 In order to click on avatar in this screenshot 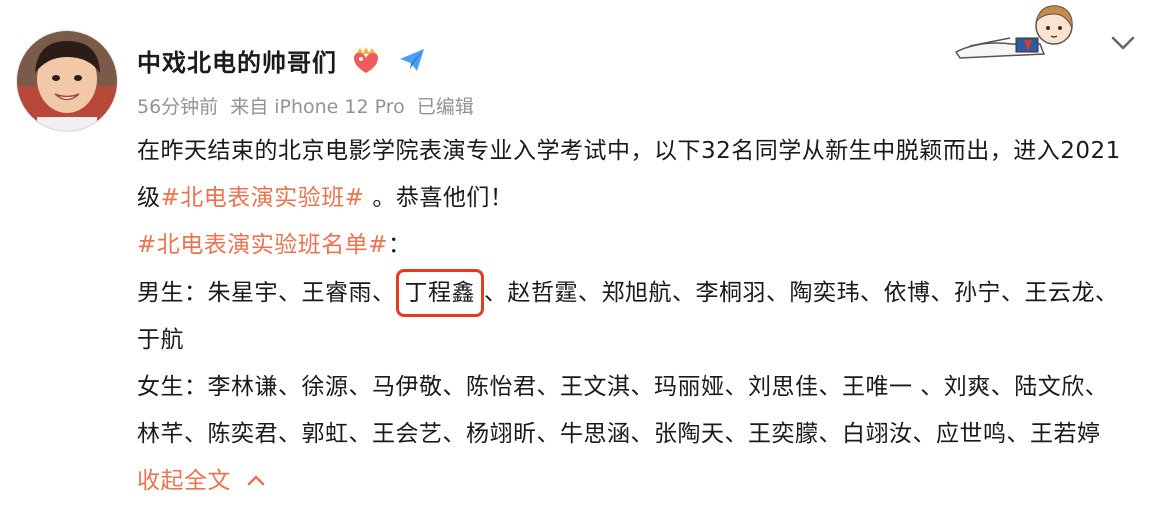, I will do `click(67, 81)`.